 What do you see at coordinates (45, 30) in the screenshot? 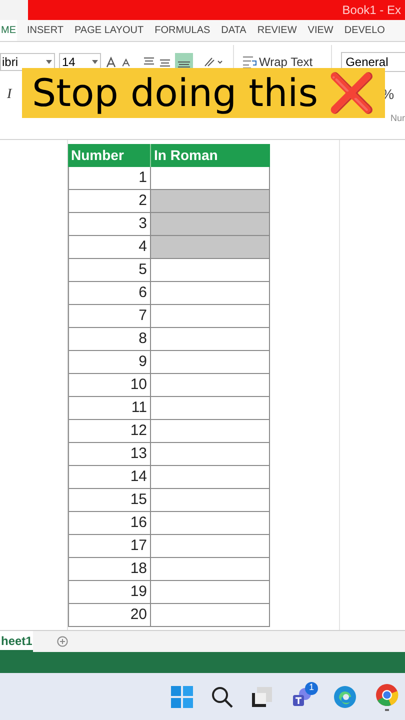
I see `ribbon-tab: INSERT` at bounding box center [45, 30].